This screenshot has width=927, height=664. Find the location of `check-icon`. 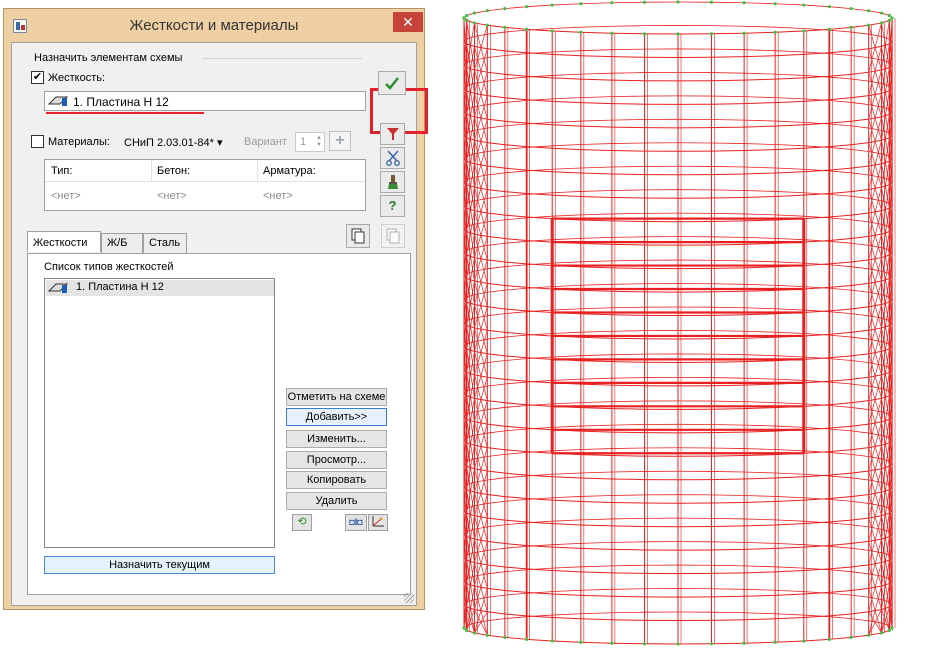

check-icon is located at coordinates (392, 83).